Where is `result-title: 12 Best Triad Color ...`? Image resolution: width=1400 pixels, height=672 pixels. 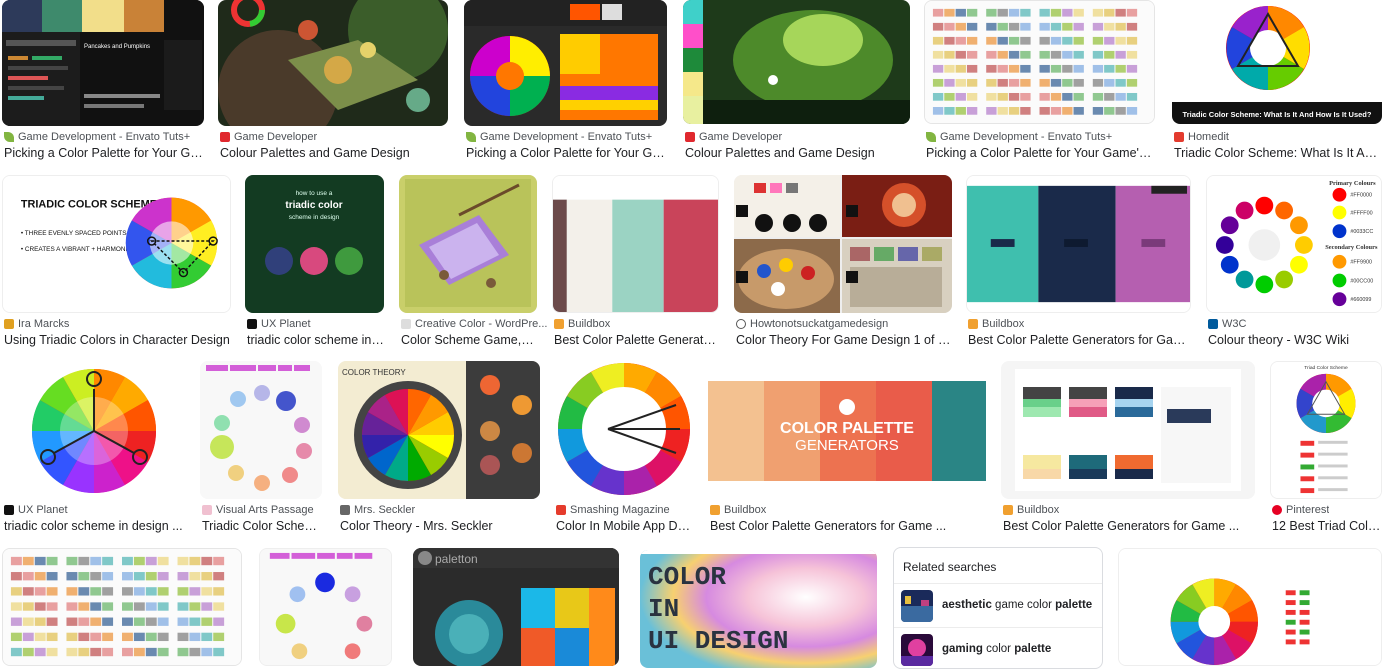
result-title: 12 Best Triad Color ... is located at coordinates (1327, 526).